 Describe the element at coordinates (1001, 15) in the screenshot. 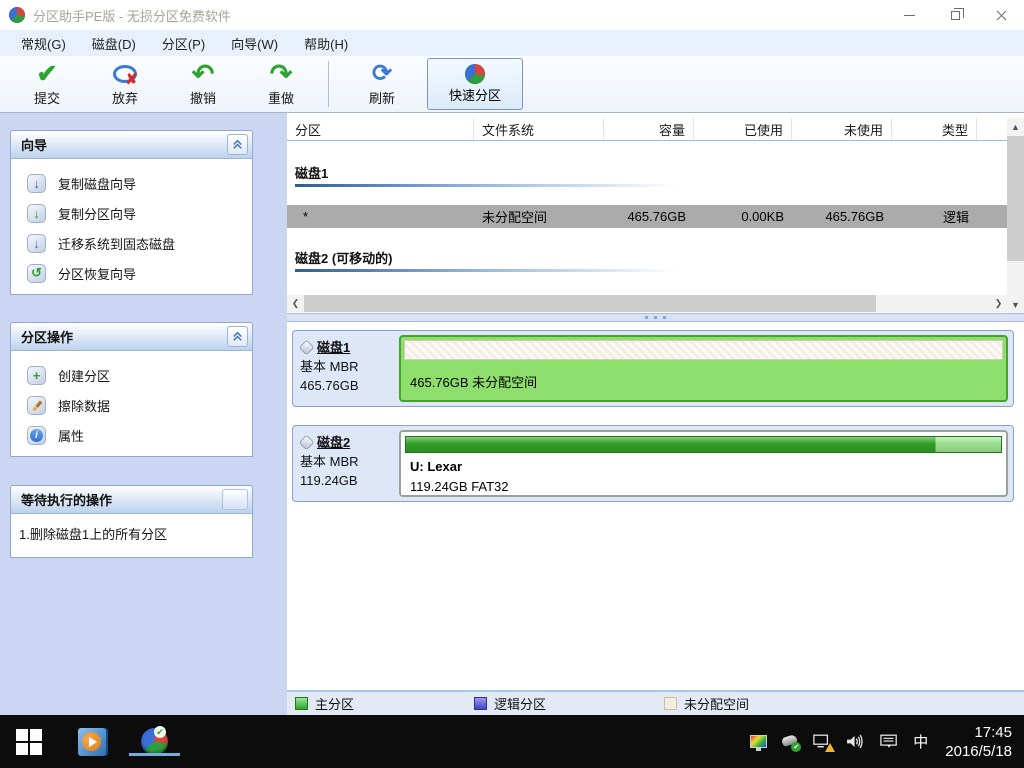

I see `close-button` at that location.